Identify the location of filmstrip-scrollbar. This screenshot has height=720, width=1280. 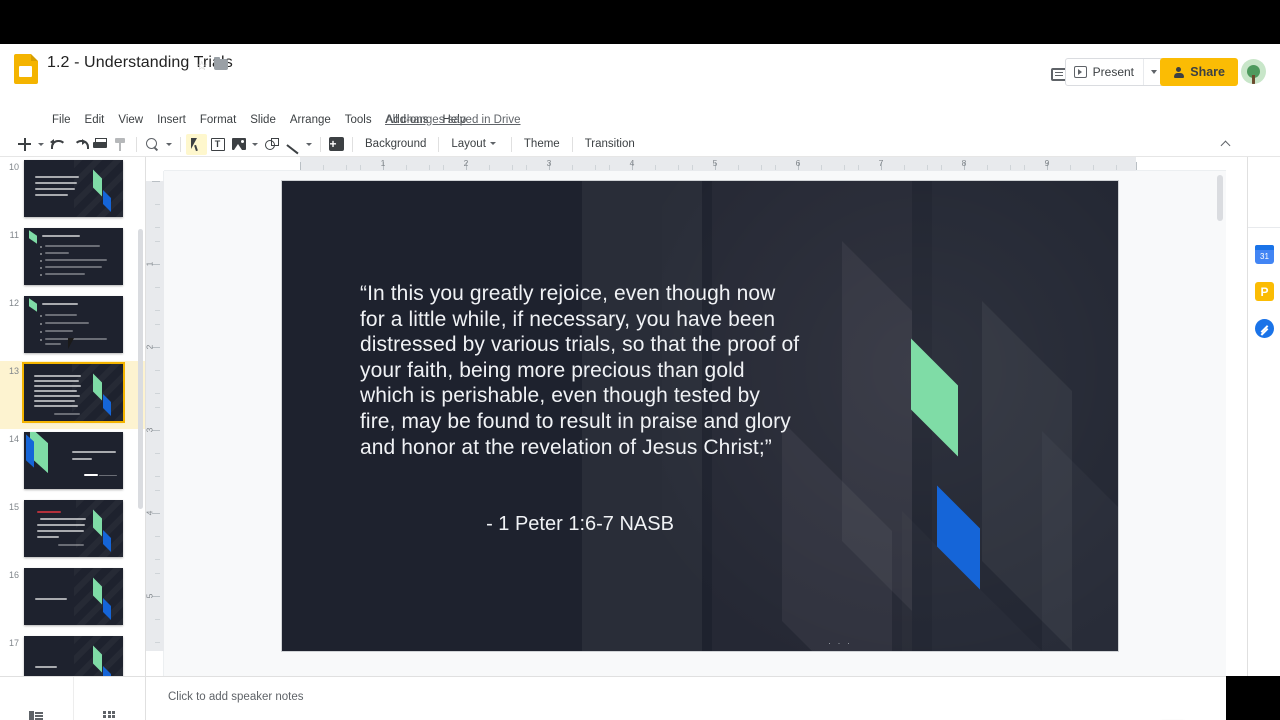
(140, 369).